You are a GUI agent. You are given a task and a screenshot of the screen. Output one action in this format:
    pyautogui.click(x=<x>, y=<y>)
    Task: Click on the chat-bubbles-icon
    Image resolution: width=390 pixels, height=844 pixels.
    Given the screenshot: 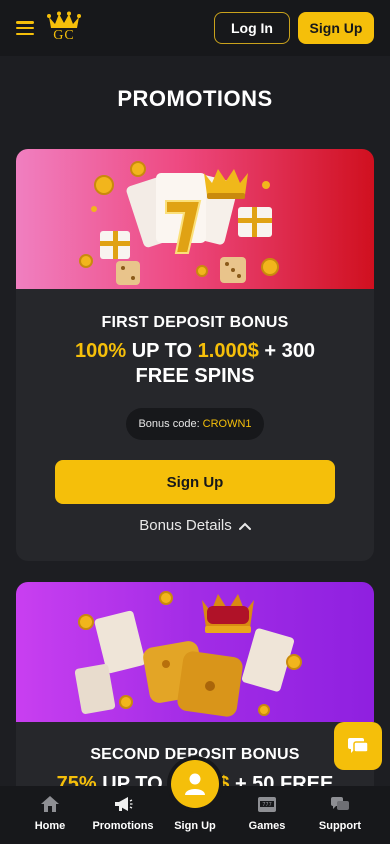 What is the action you would take?
    pyautogui.click(x=340, y=804)
    